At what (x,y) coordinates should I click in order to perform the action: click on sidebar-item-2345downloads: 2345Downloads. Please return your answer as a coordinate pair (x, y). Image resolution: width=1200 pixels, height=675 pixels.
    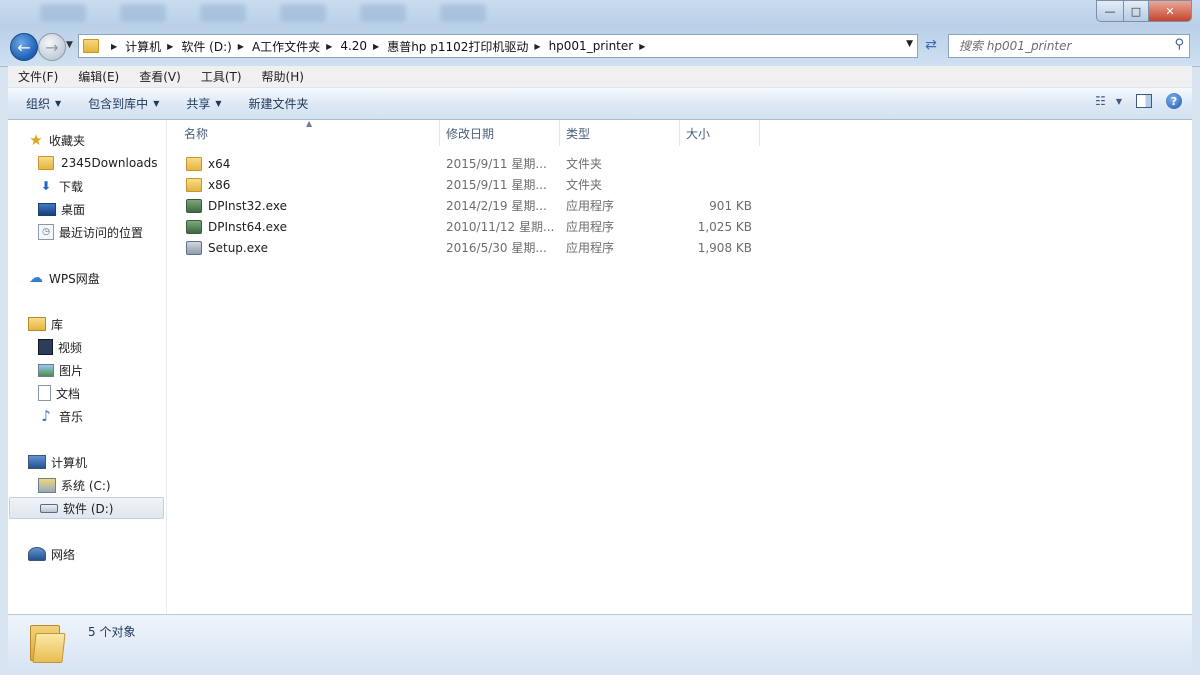
    Looking at the image, I should click on (82, 163).